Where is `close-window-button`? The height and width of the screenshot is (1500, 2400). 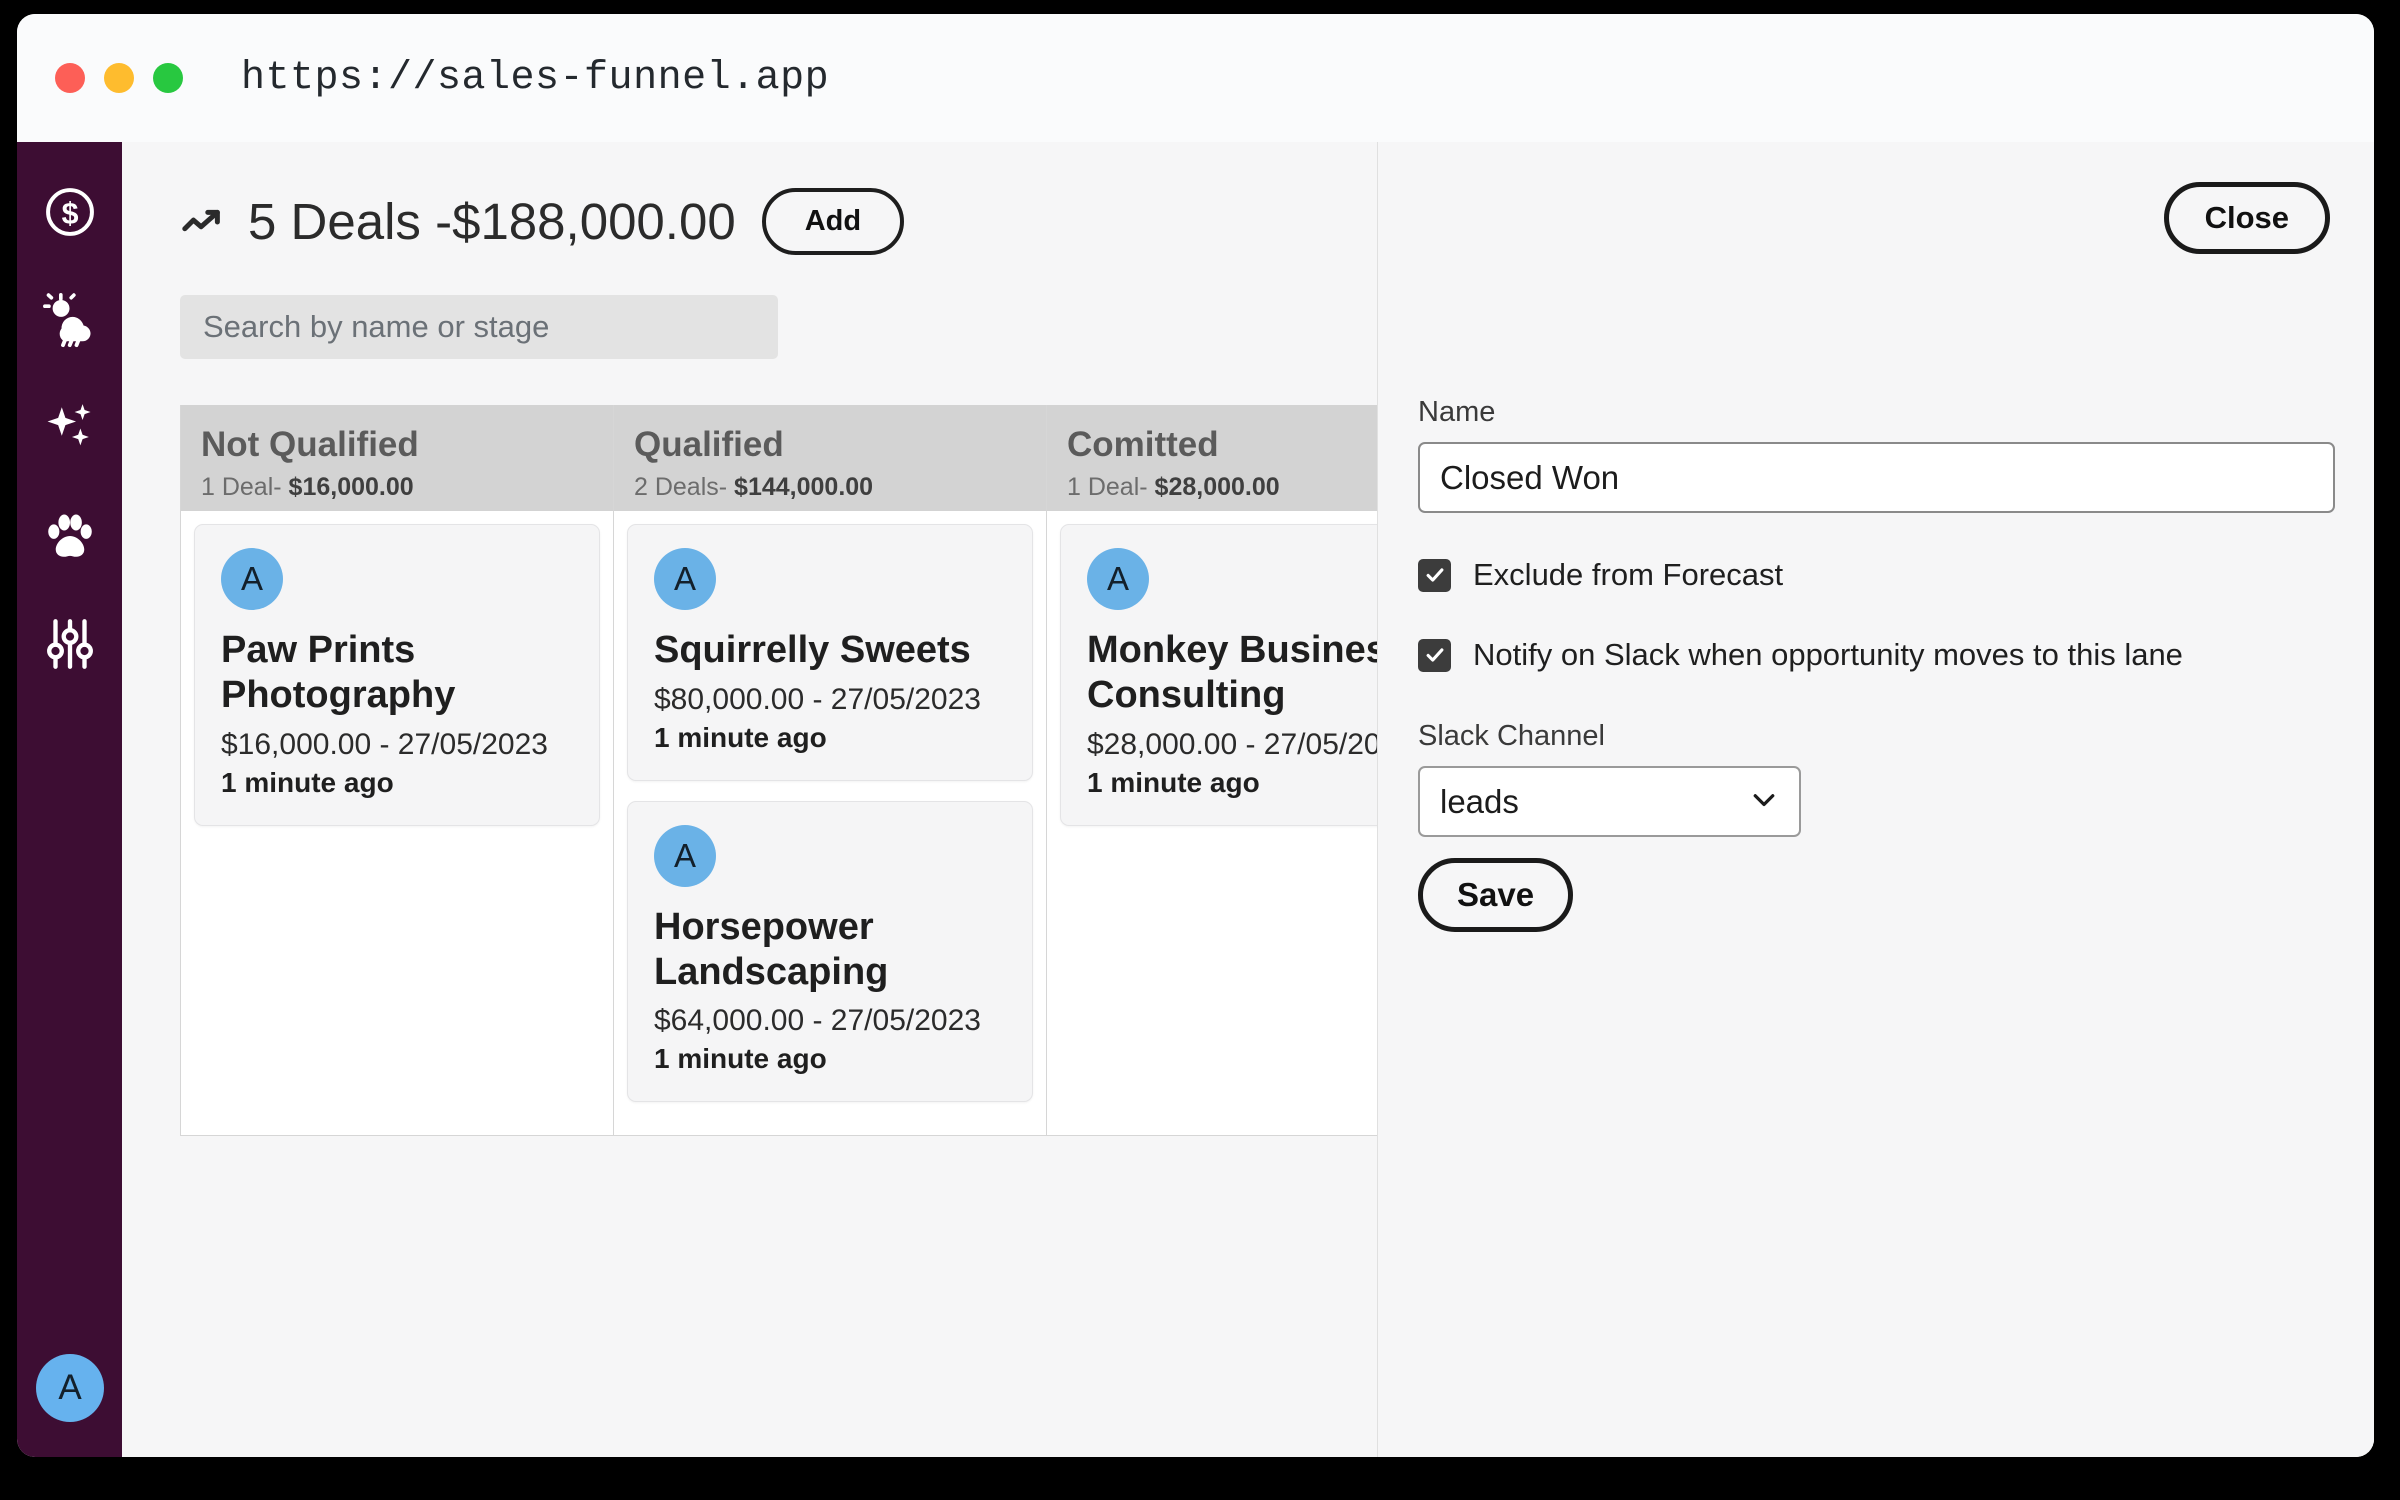
close-window-button is located at coordinates (70, 78).